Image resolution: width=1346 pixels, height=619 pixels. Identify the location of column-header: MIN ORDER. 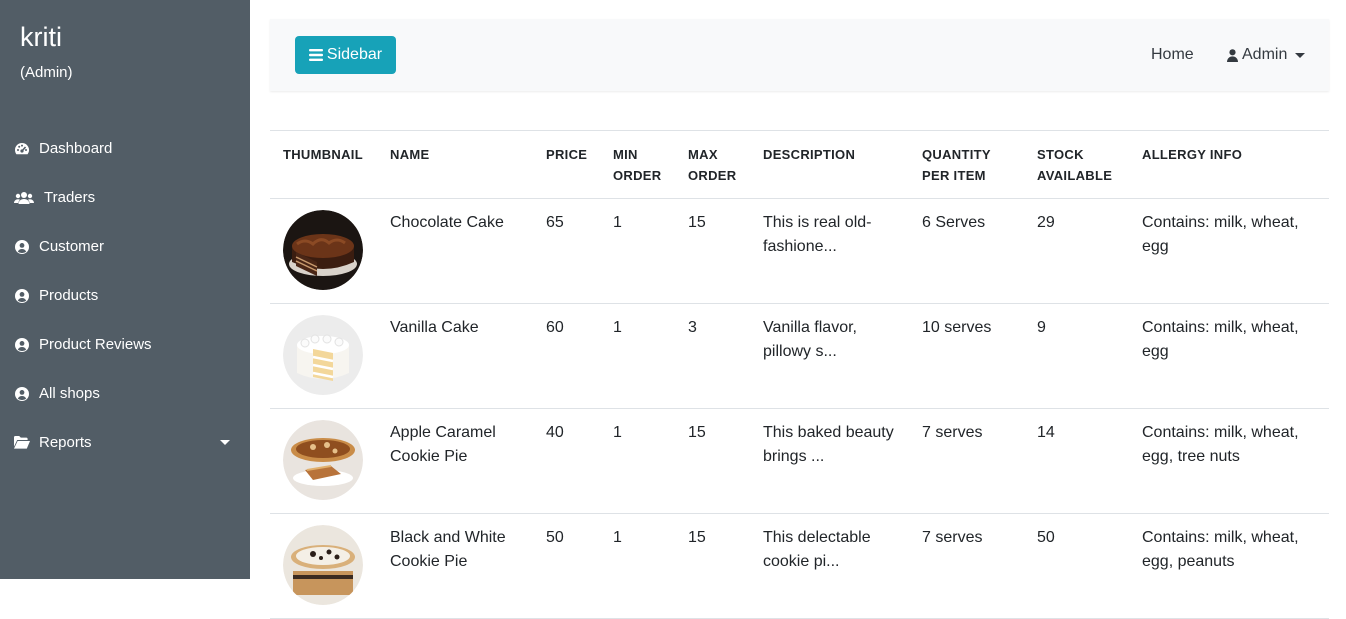
(637, 164).